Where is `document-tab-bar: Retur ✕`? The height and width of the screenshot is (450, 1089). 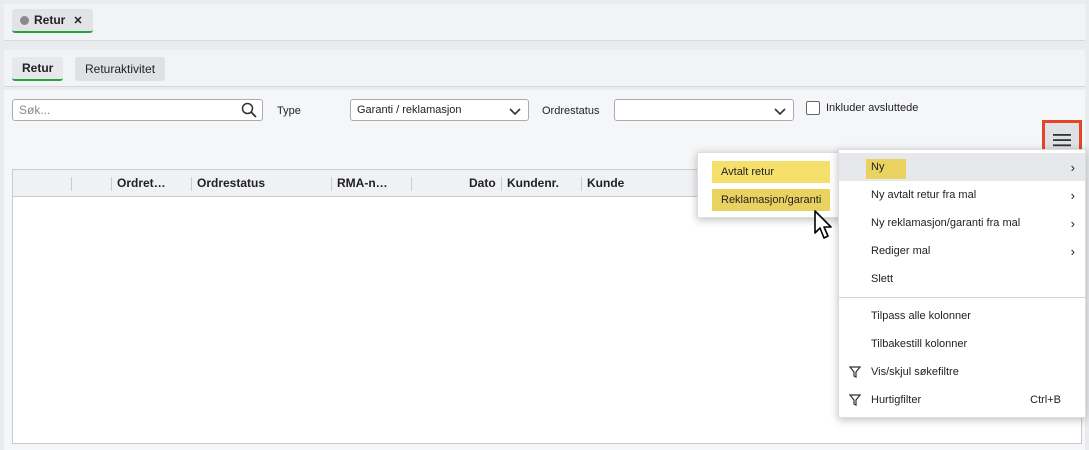 document-tab-bar: Retur ✕ is located at coordinates (544, 22).